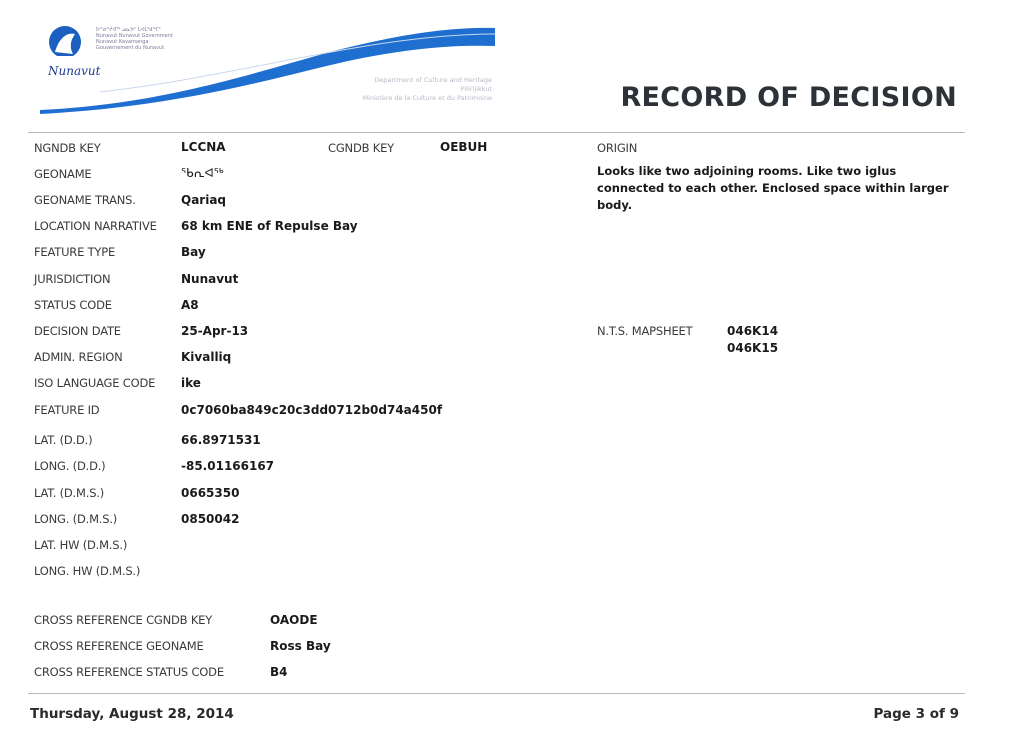 This screenshot has height=751, width=1019. Describe the element at coordinates (77, 331) in the screenshot. I see `field-label: DECISION DATE` at that location.